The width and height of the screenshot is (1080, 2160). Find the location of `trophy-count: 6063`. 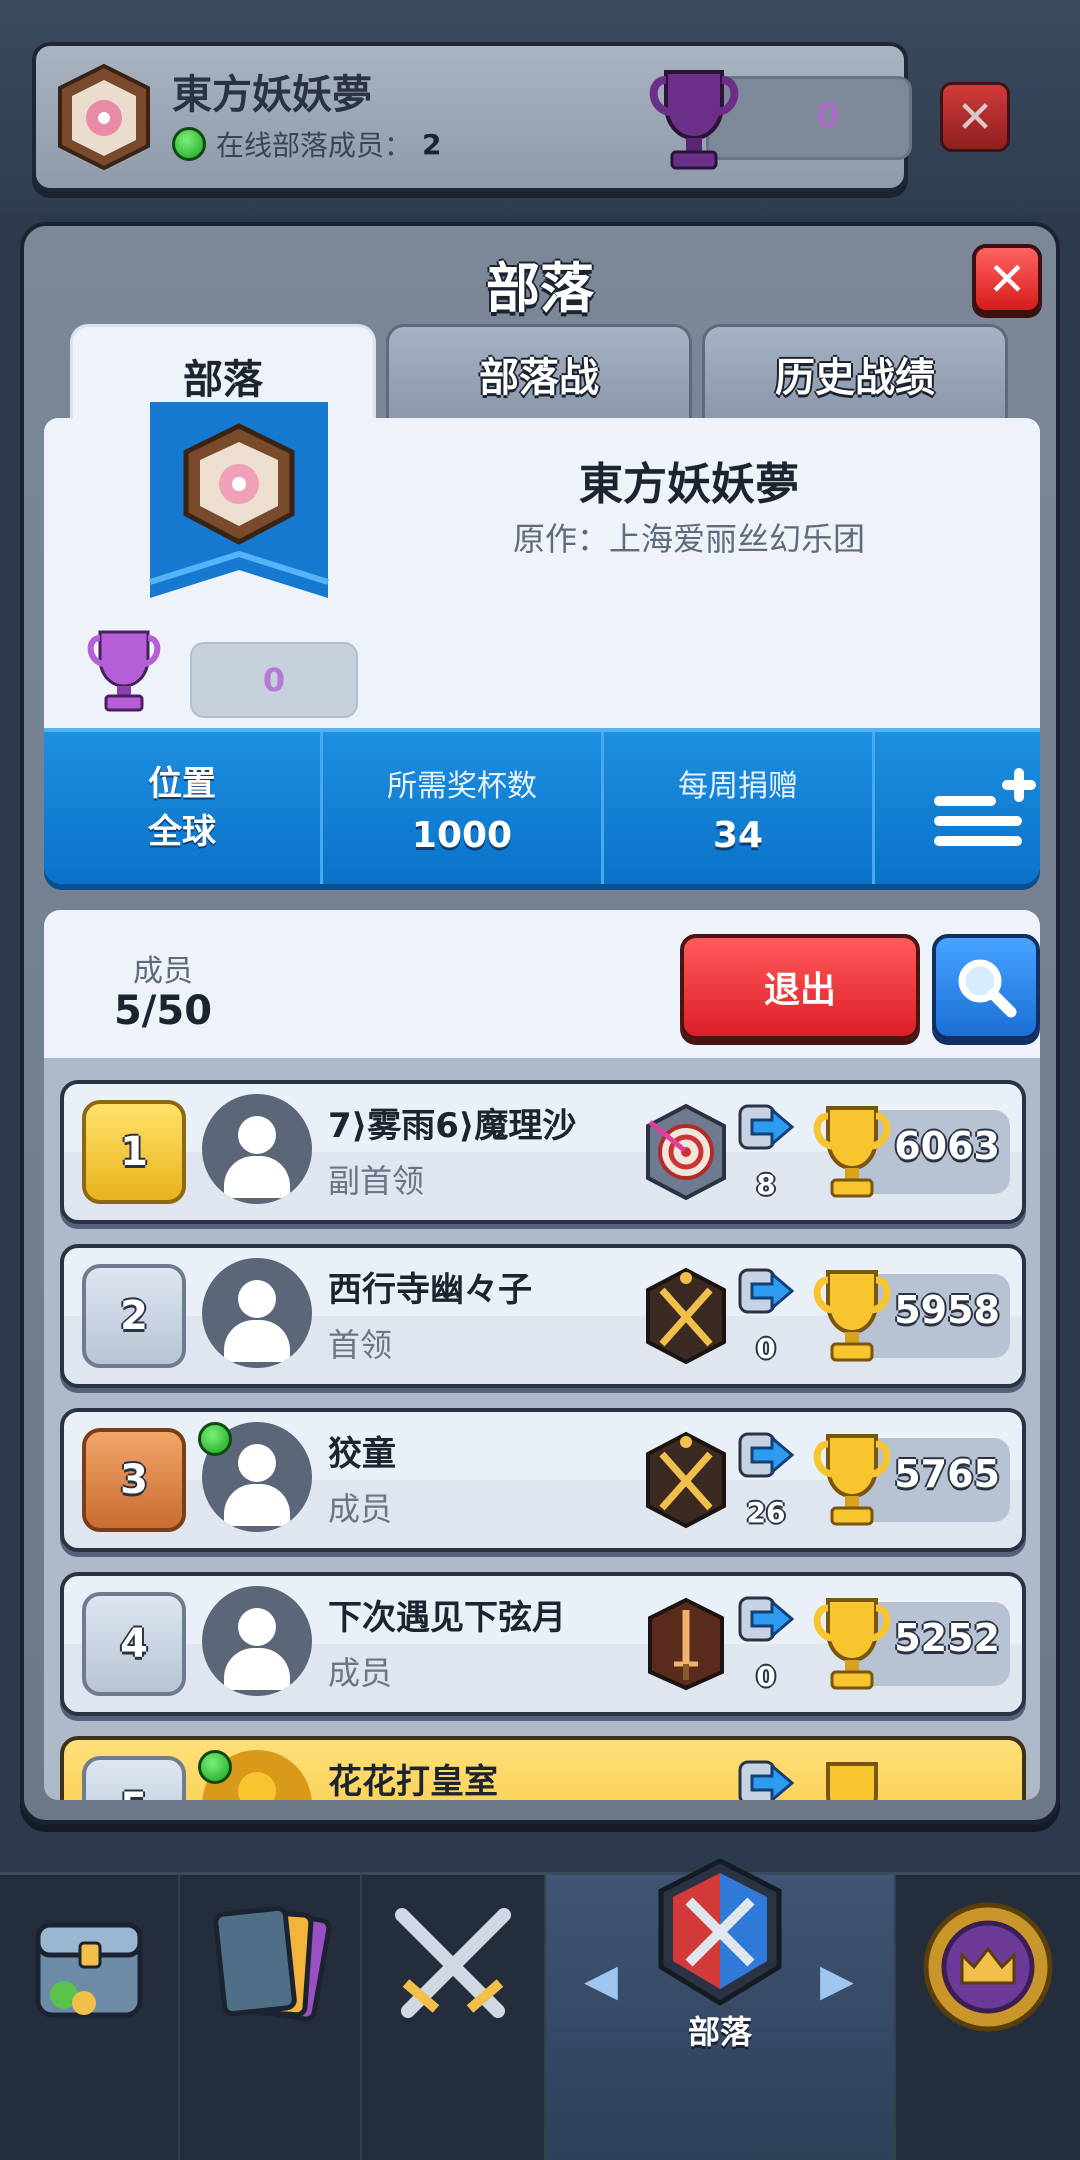

trophy-count: 6063 is located at coordinates (947, 1146).